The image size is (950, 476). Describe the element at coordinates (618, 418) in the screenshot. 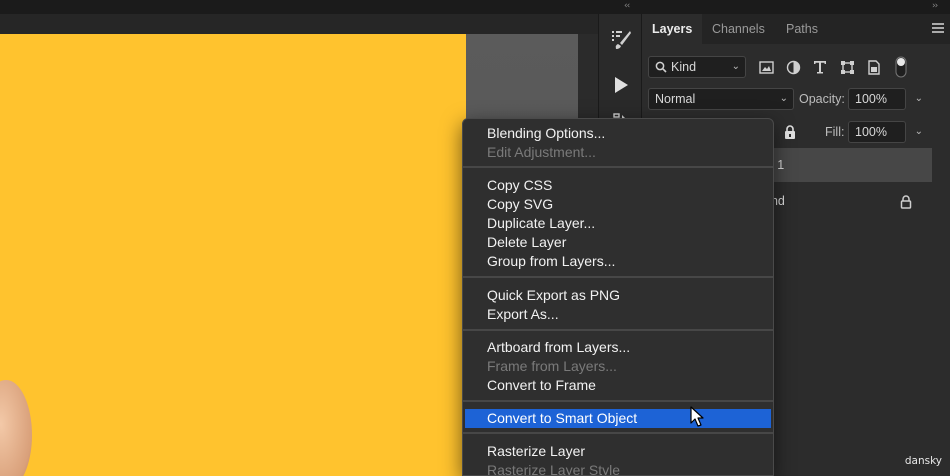

I see `menu-item-convert-to-smart-object: Convert to Smart Object` at that location.